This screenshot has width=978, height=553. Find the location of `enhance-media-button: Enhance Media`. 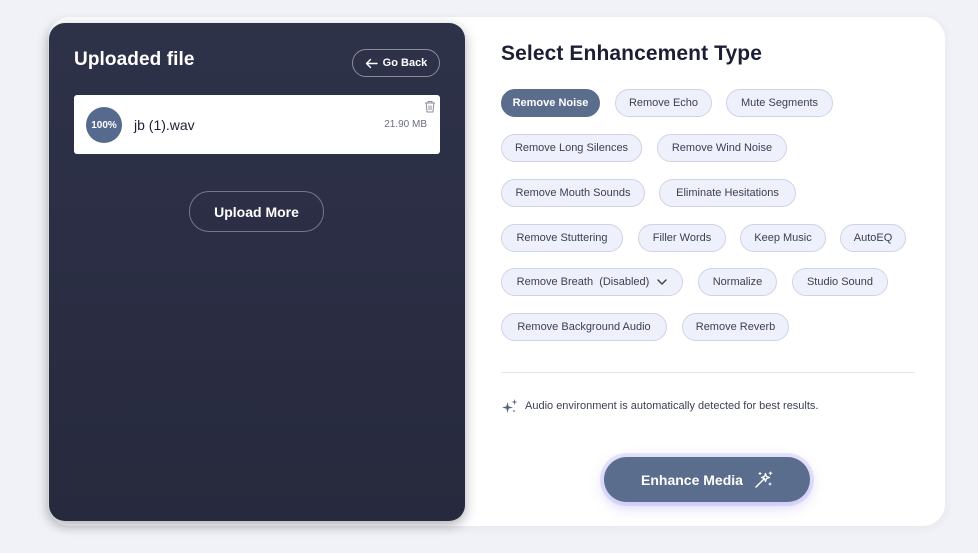

enhance-media-button: Enhance Media is located at coordinates (707, 479).